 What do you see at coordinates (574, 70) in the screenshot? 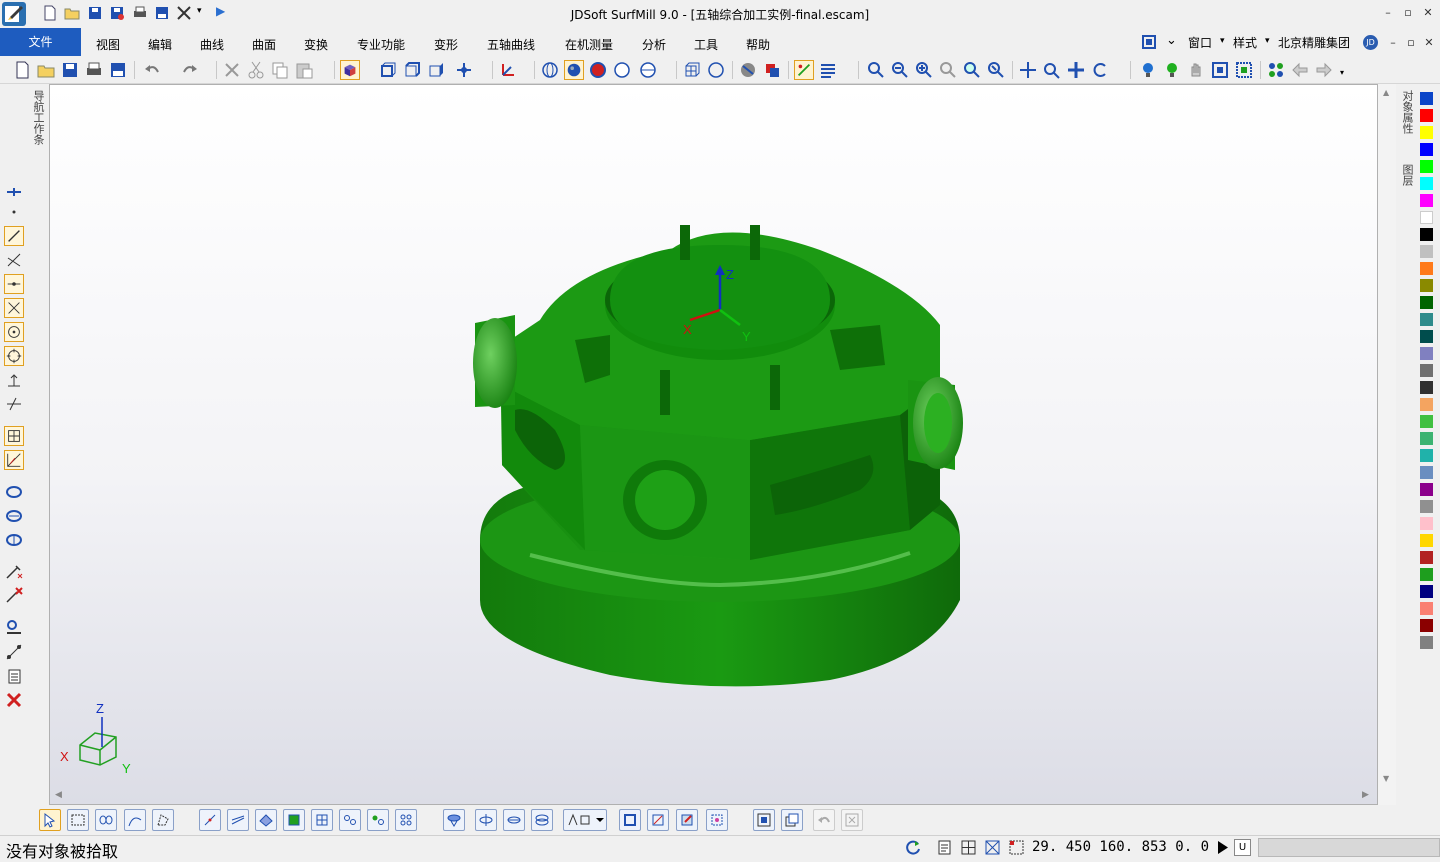
I see `shaded-sphere-icon` at bounding box center [574, 70].